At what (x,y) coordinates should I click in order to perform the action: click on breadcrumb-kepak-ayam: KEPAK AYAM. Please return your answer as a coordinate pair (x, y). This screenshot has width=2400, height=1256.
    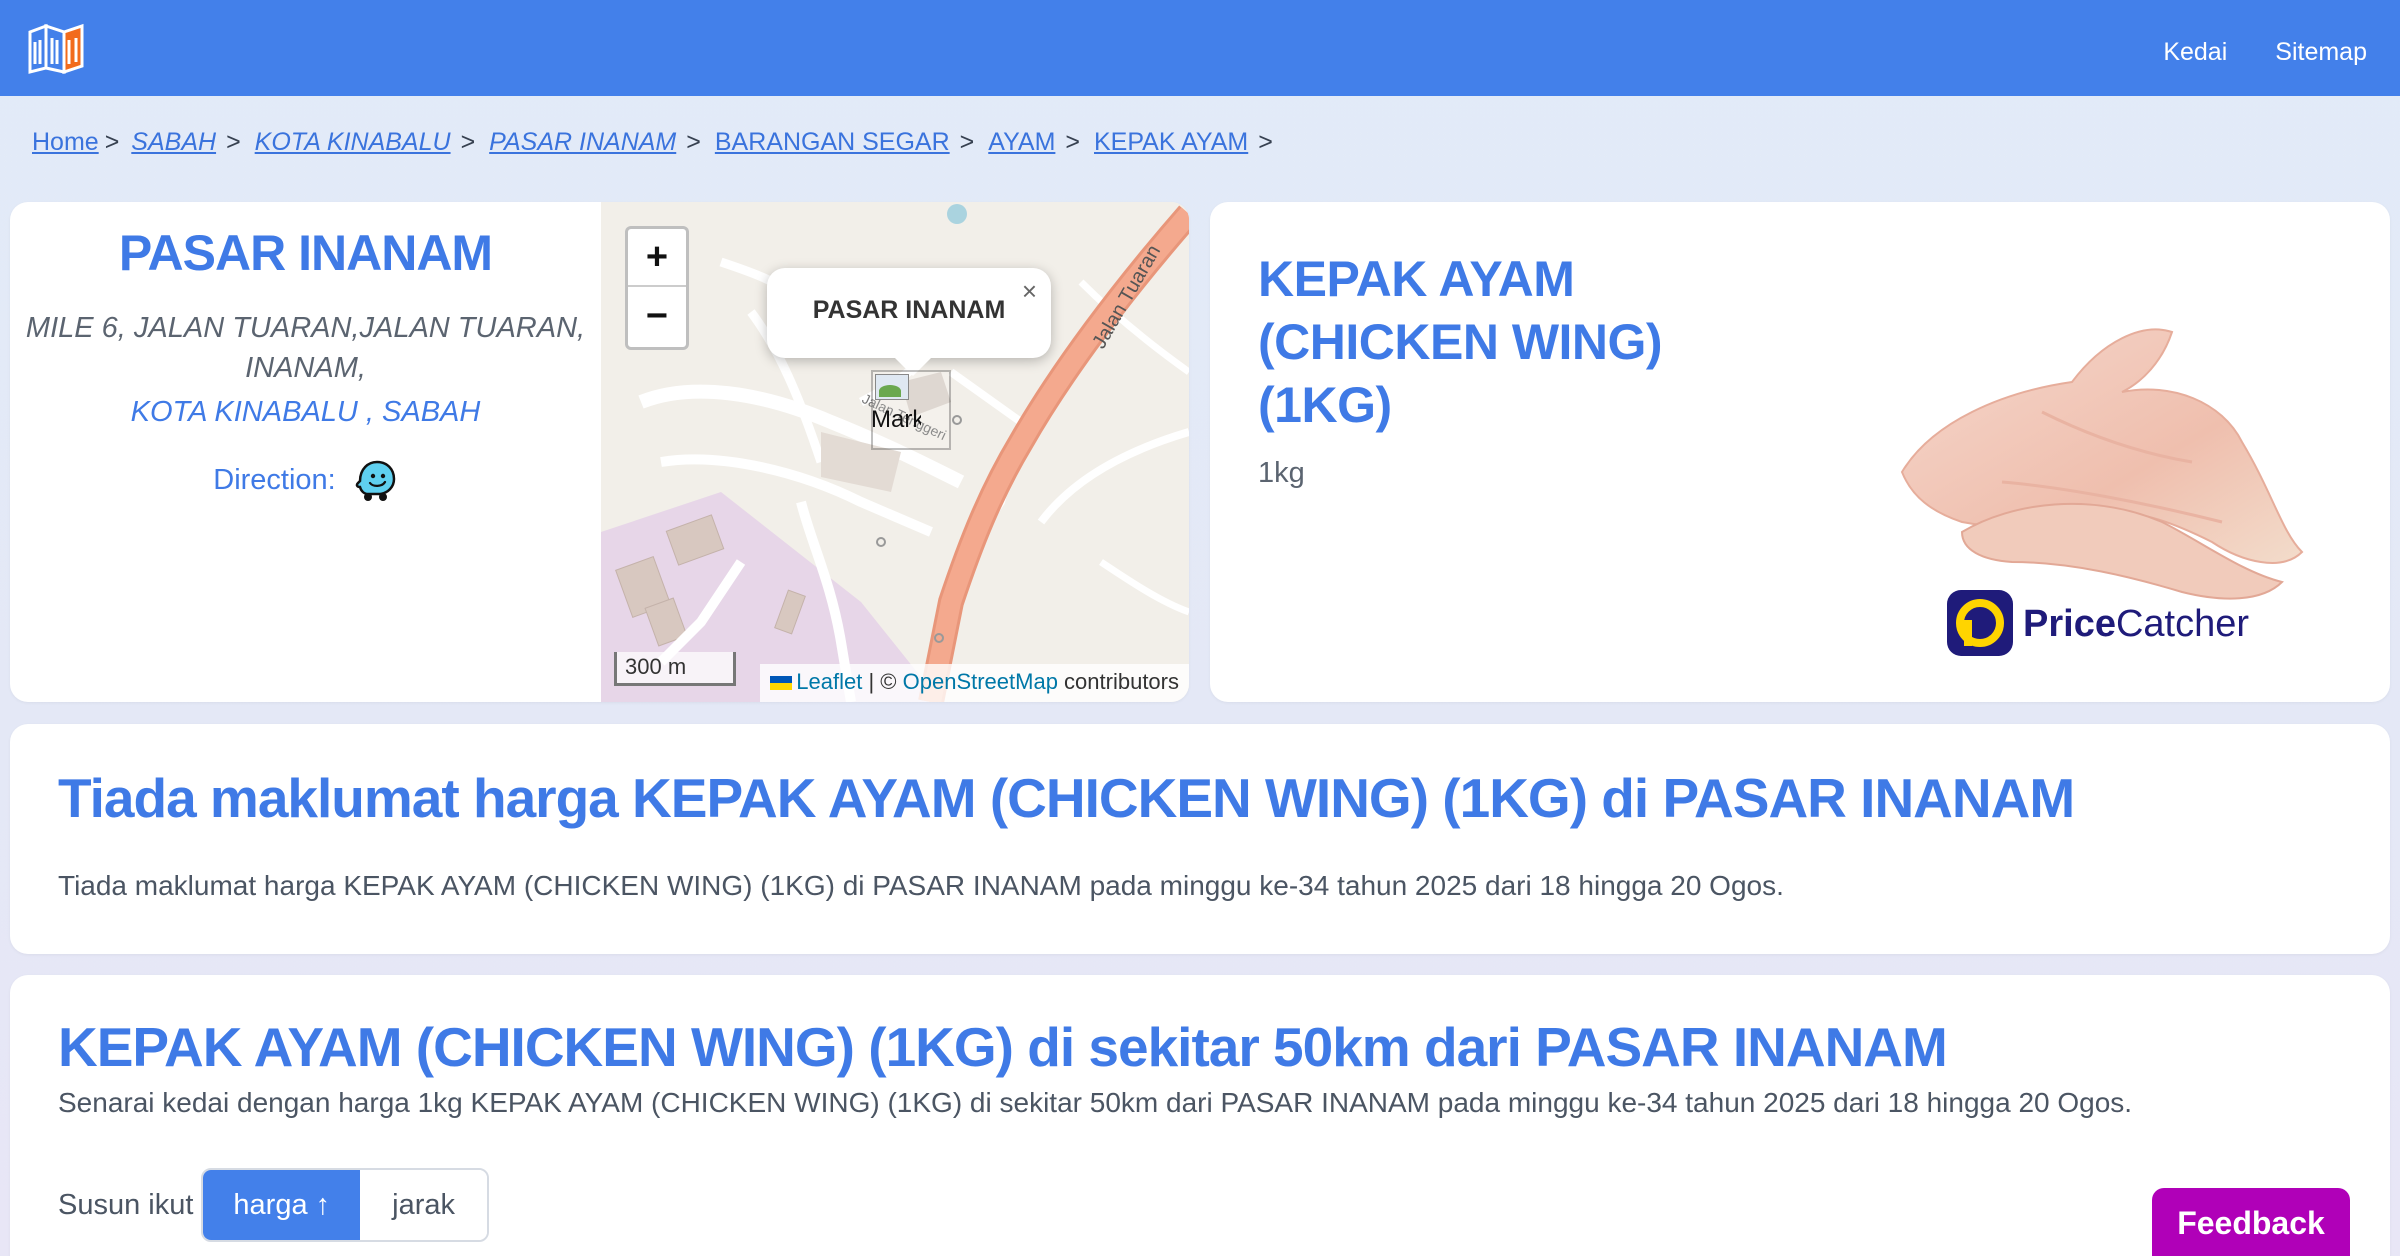
    Looking at the image, I should click on (1171, 142).